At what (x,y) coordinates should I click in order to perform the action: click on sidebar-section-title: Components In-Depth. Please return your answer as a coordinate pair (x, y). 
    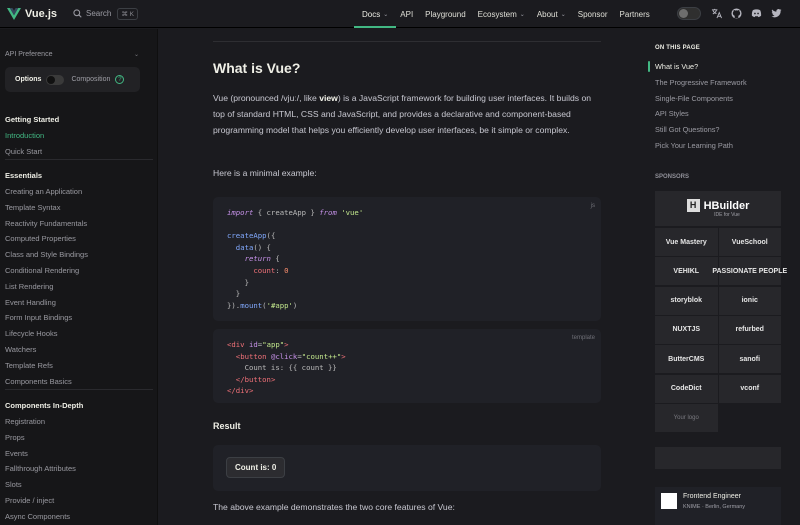
    Looking at the image, I should click on (44, 405).